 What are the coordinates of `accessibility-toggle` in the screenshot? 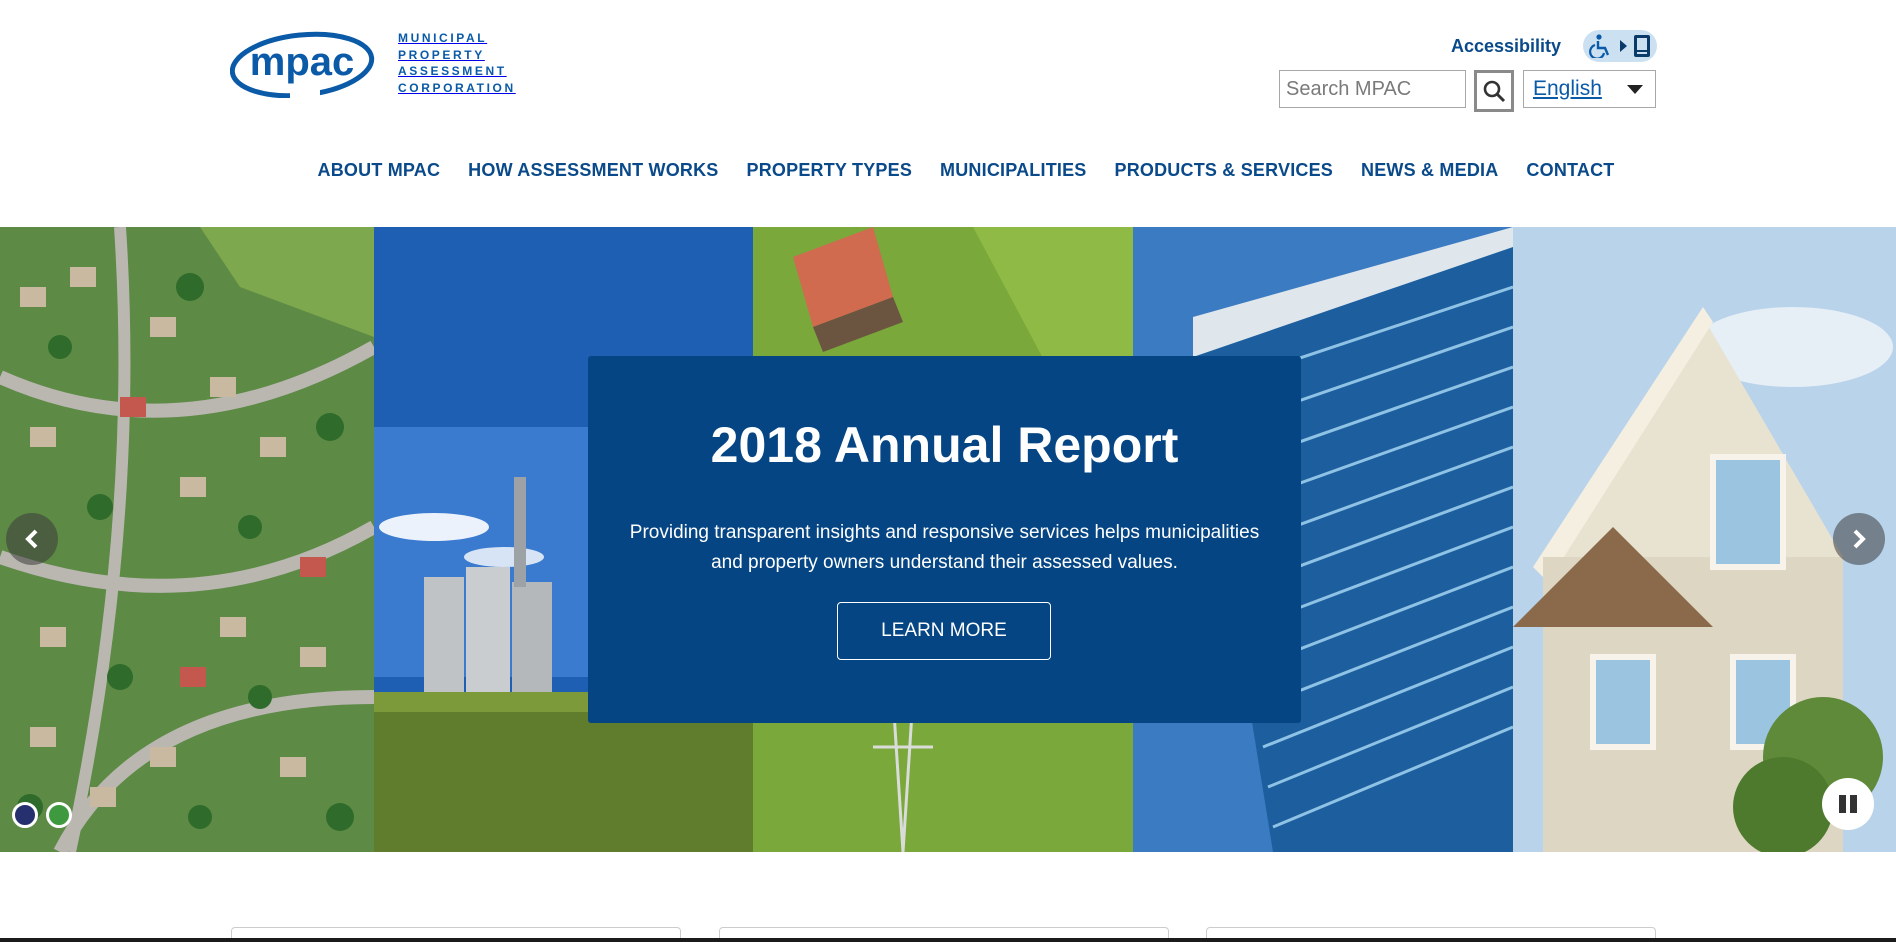 It's located at (1620, 46).